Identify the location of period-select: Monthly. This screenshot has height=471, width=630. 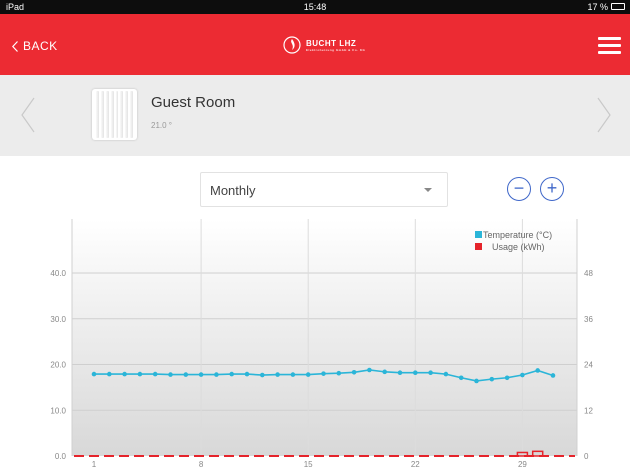
(324, 189).